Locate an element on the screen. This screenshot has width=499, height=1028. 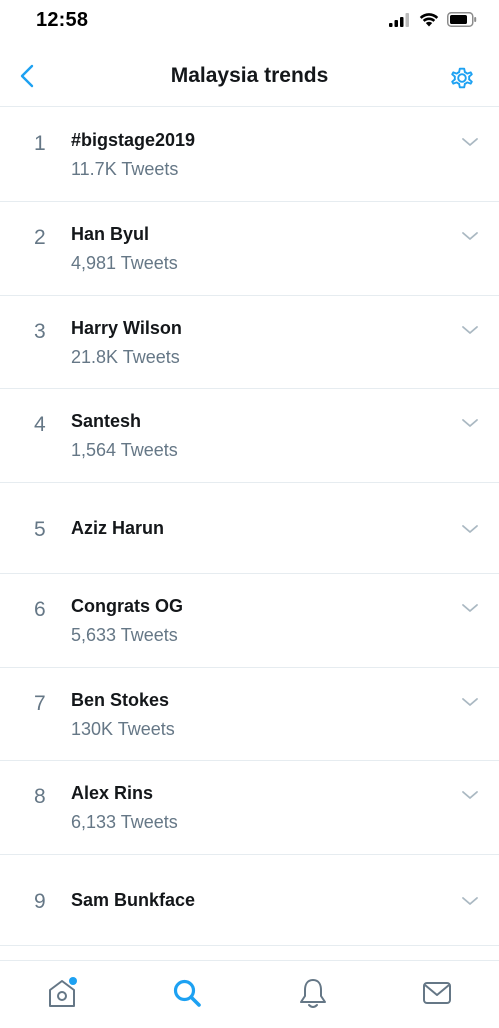
trend-name: Alex Rins is located at coordinates (112, 793).